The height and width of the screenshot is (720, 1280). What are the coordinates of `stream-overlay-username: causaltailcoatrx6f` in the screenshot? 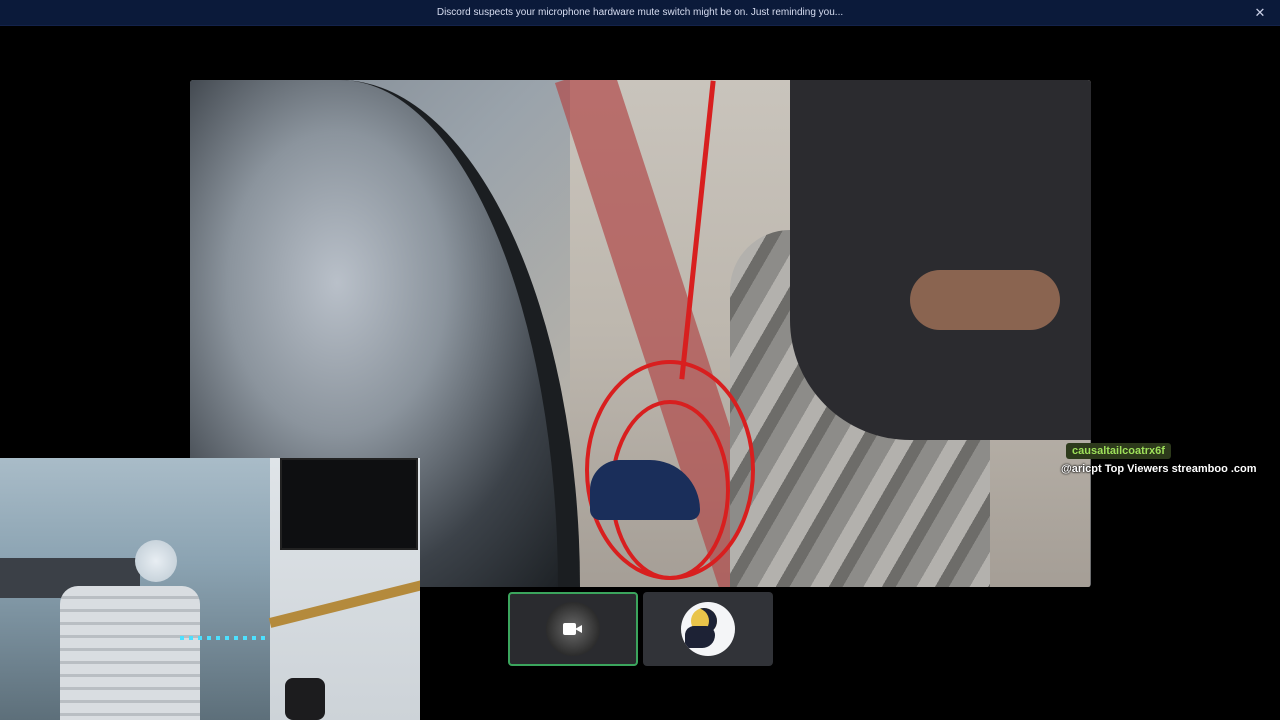 It's located at (1118, 451).